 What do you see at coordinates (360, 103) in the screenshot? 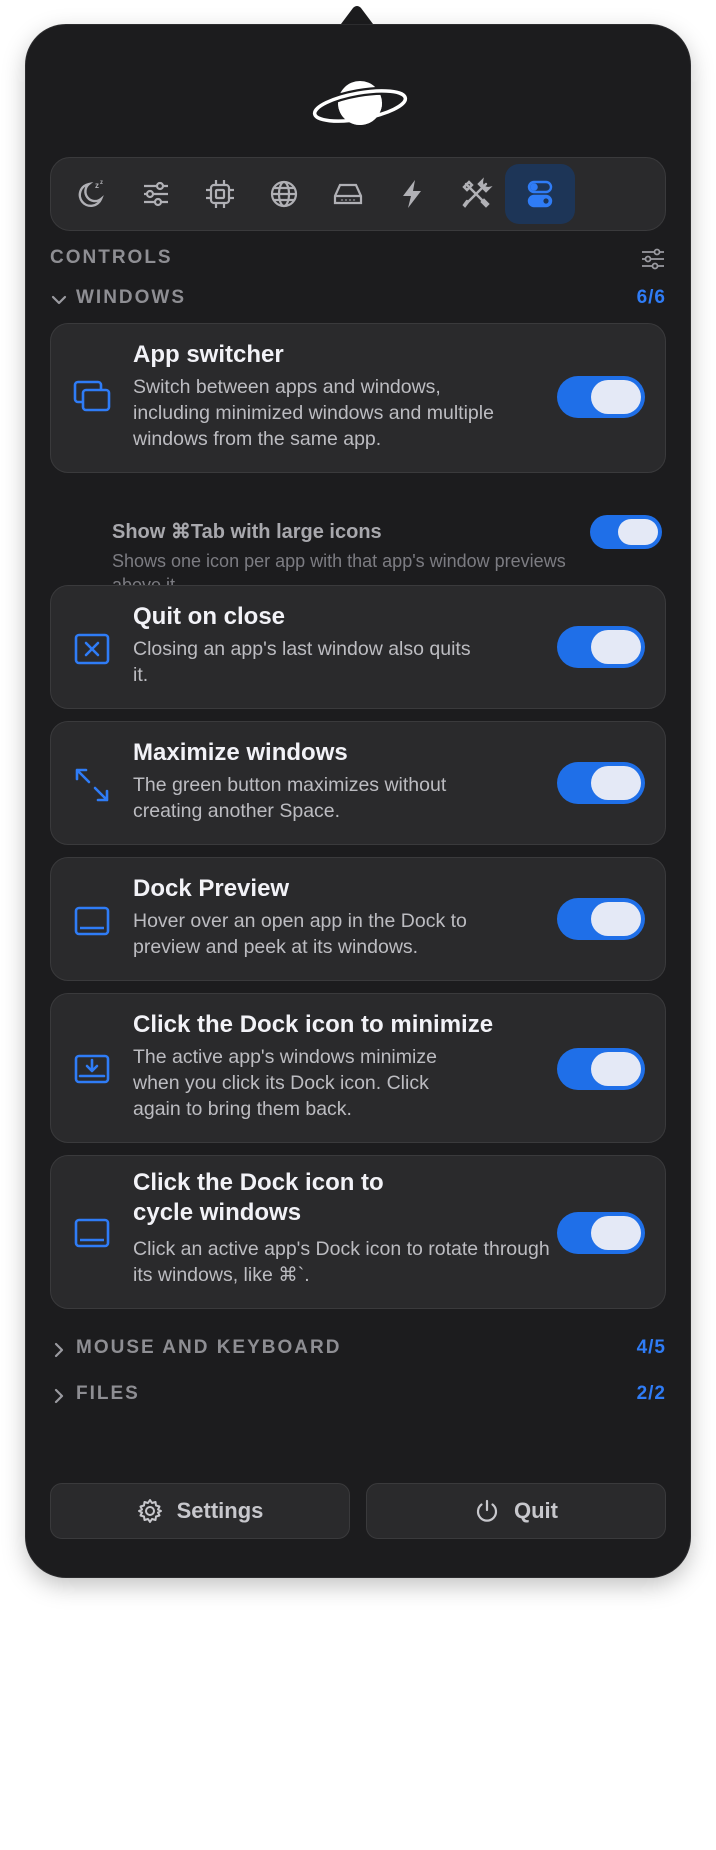
I see `saturn-logo-icon` at bounding box center [360, 103].